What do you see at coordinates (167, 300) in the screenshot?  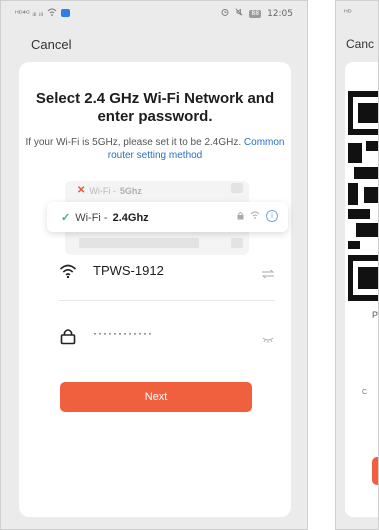 I see `field-divider` at bounding box center [167, 300].